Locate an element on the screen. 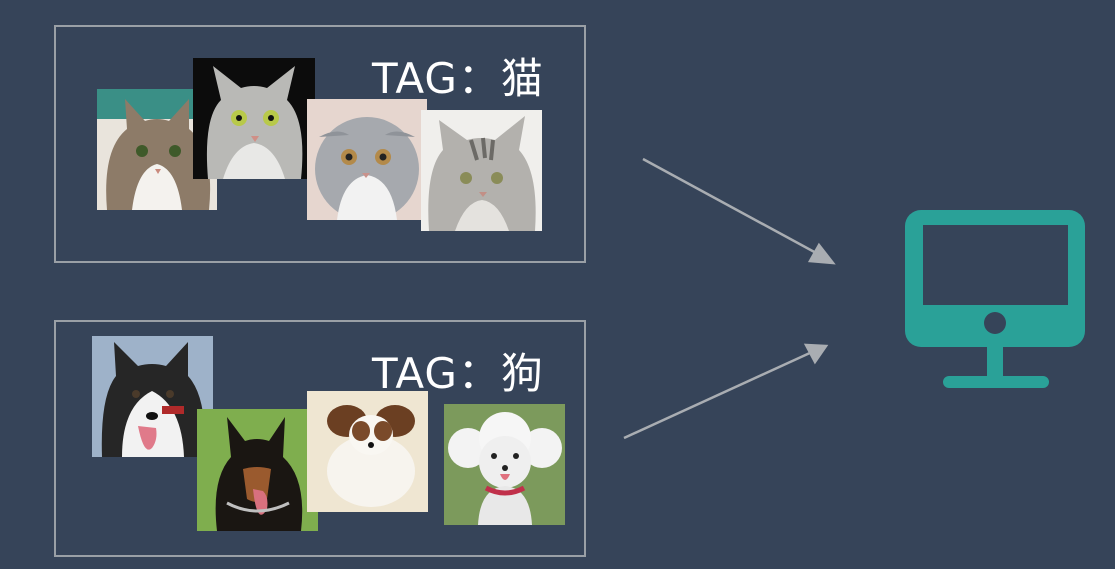 The image size is (1115, 569). computer-monitor-icon is located at coordinates (995, 299).